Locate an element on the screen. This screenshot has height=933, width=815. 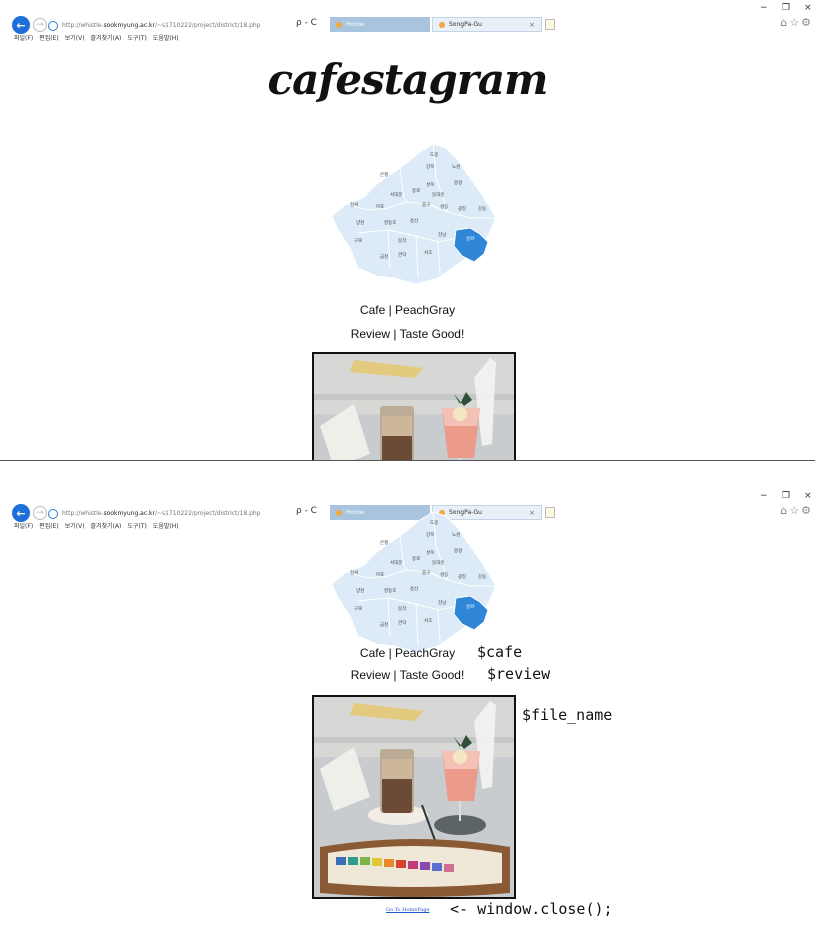
map-district-label: 동대문 is located at coordinates (438, 562).